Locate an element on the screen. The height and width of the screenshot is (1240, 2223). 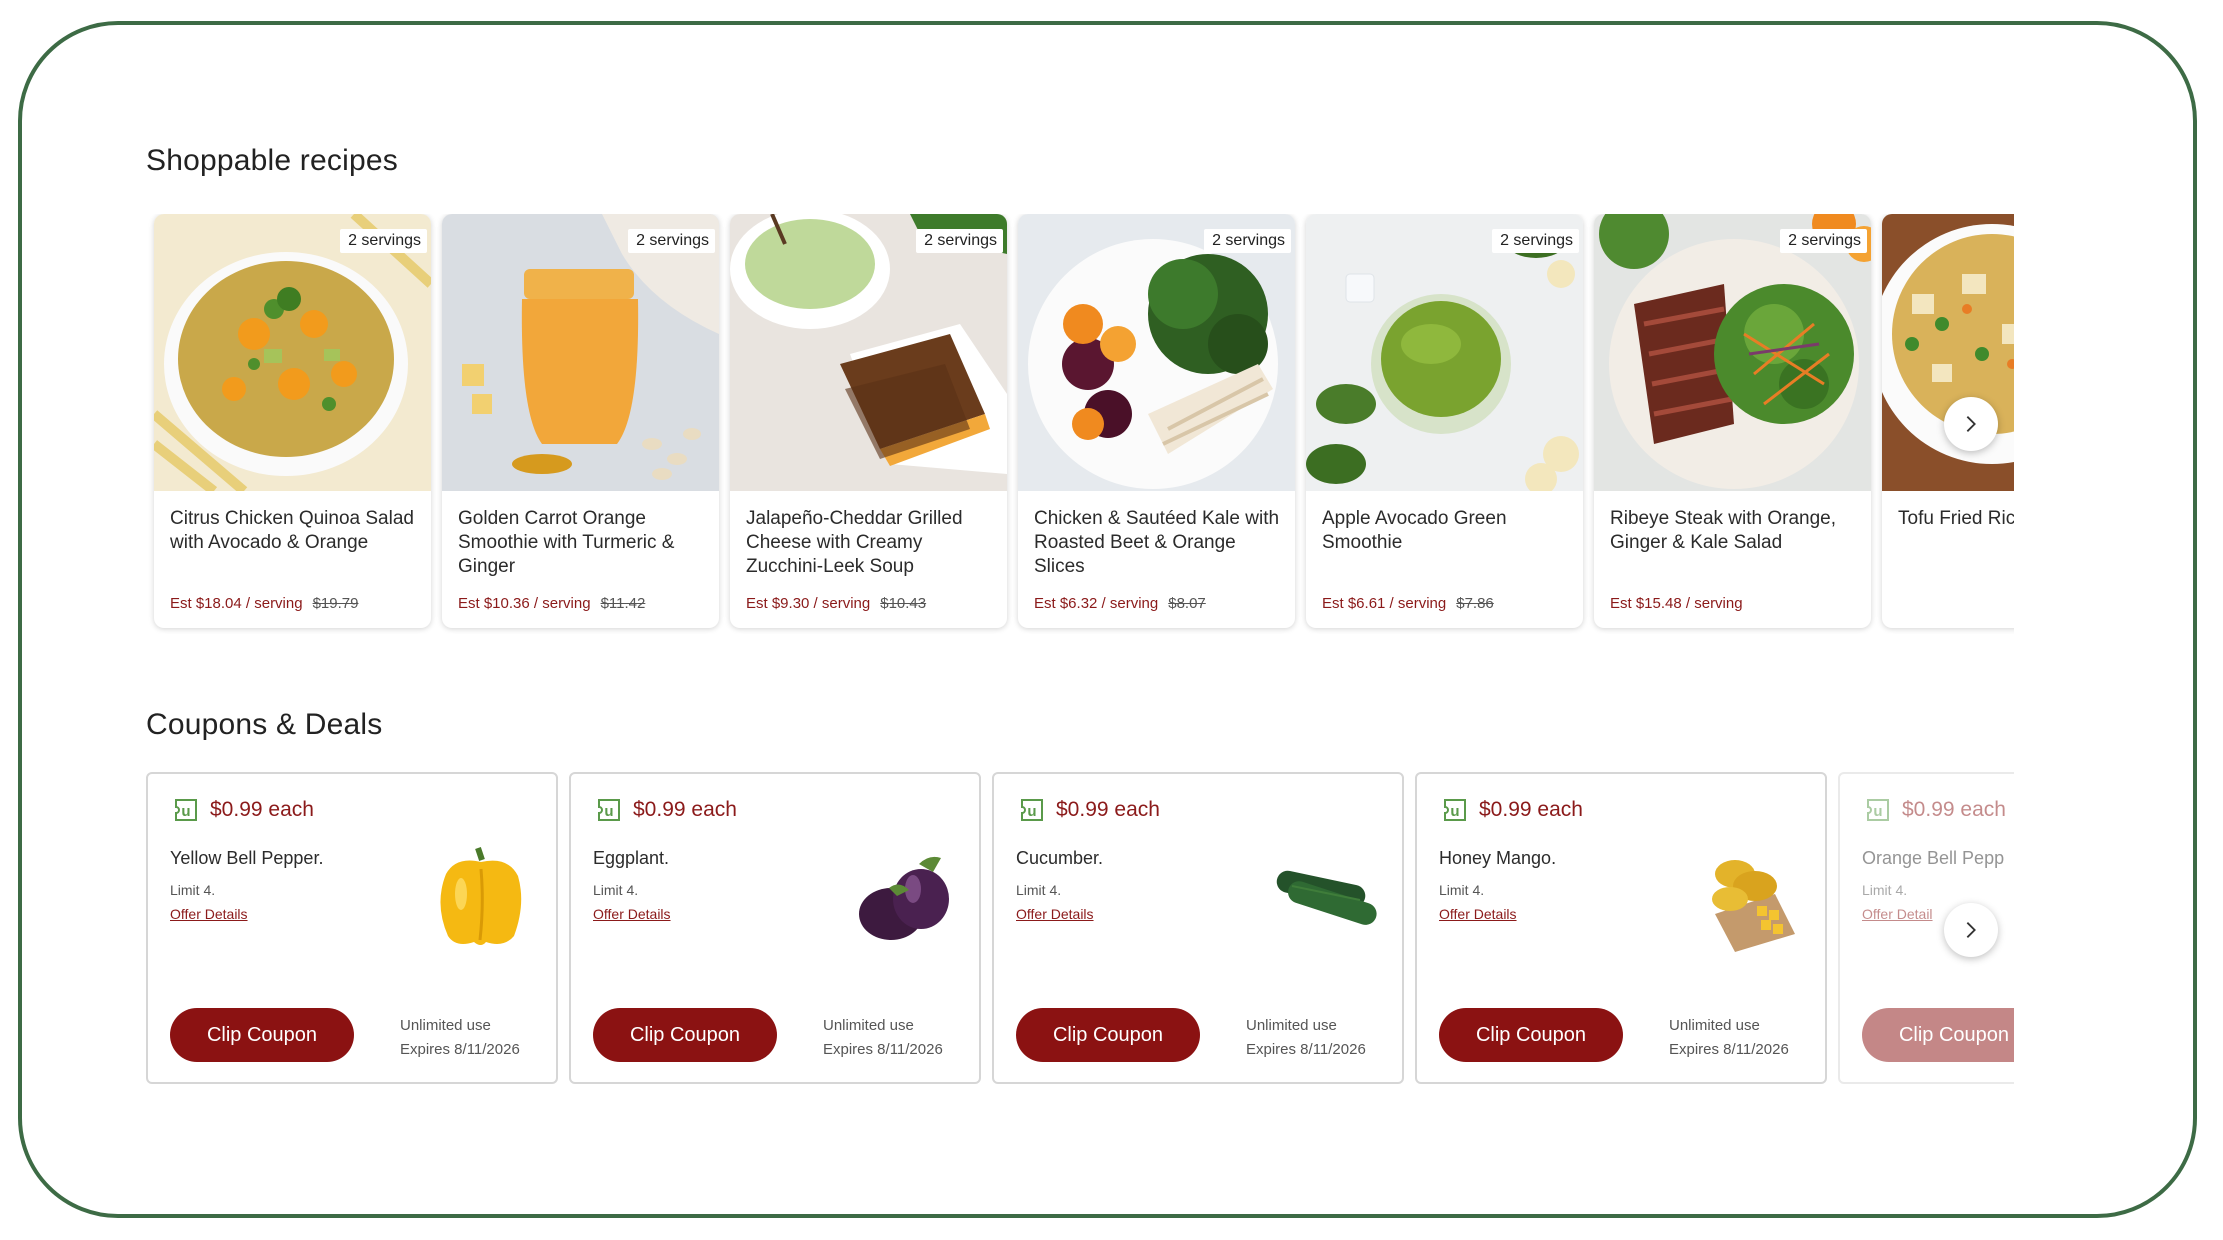
recipe-original-price: $8.07 is located at coordinates (1187, 603).